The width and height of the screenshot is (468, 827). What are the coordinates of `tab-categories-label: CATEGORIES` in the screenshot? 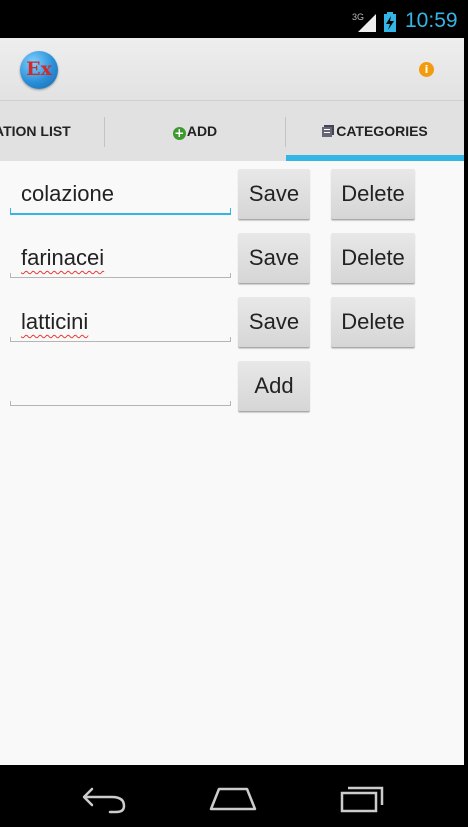 It's located at (382, 131).